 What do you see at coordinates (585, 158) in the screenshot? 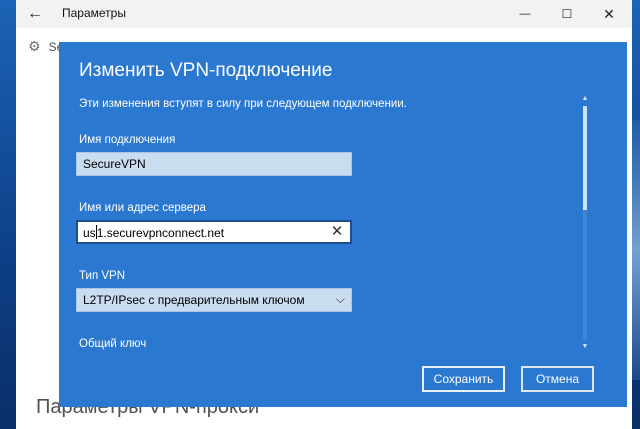
I see `scrollbar-thumb` at bounding box center [585, 158].